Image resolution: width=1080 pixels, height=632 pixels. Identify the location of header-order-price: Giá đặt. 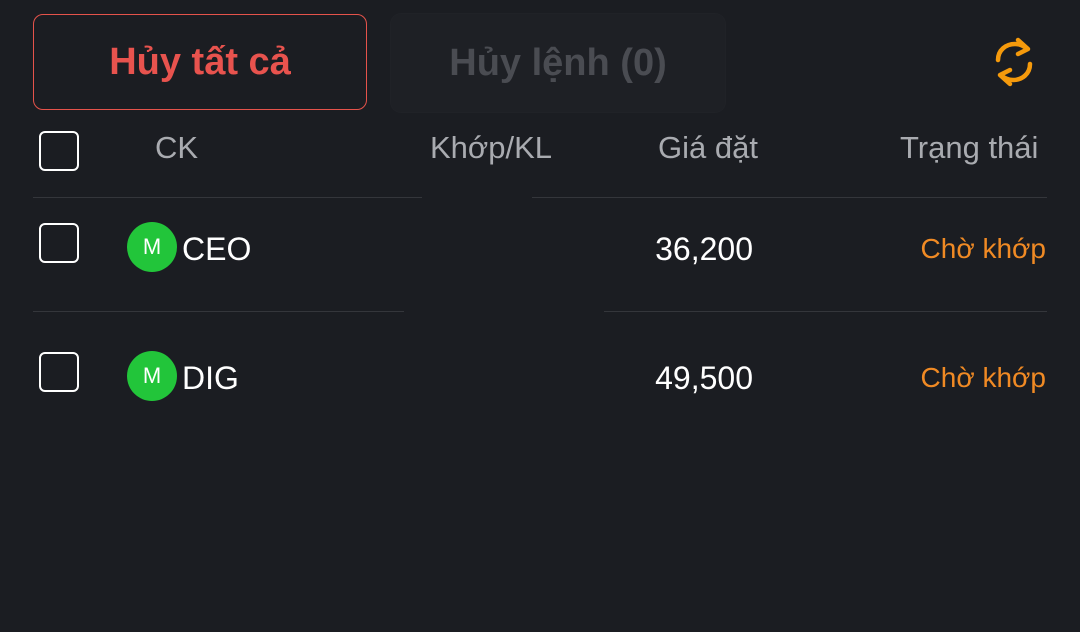
(708, 147).